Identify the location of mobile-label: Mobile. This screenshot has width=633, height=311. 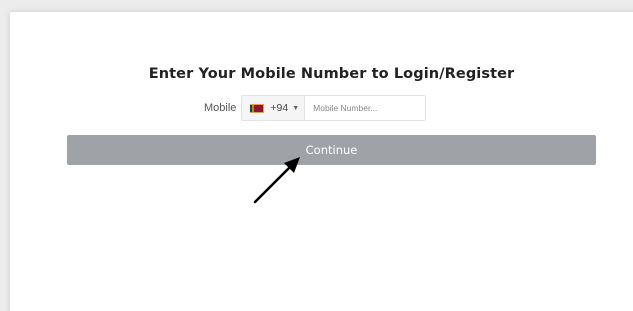
(220, 108).